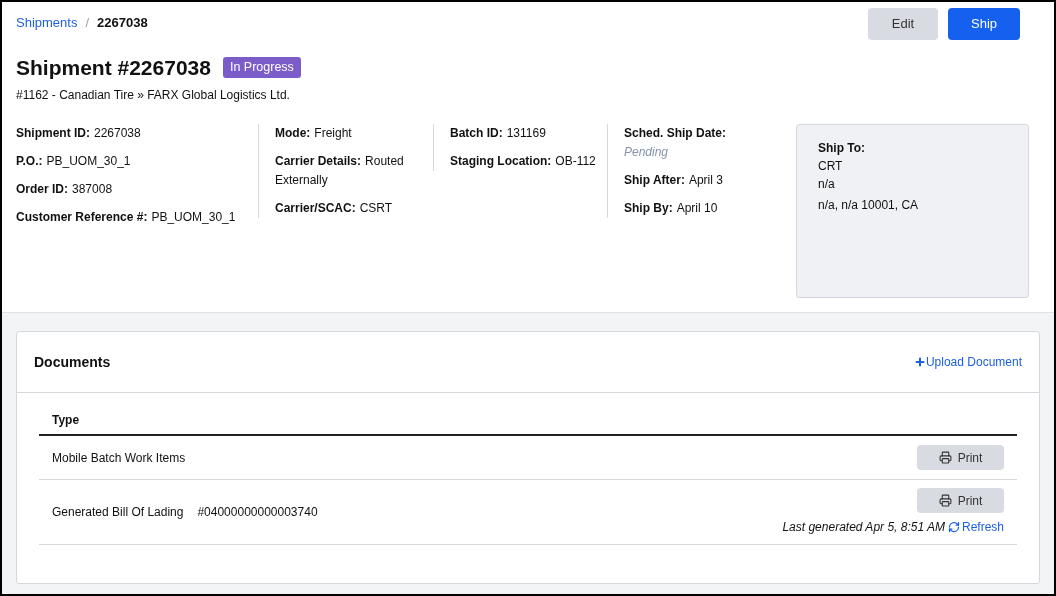 The image size is (1056, 596). Describe the element at coordinates (831, 166) in the screenshot. I see `address-line: CRT` at that location.